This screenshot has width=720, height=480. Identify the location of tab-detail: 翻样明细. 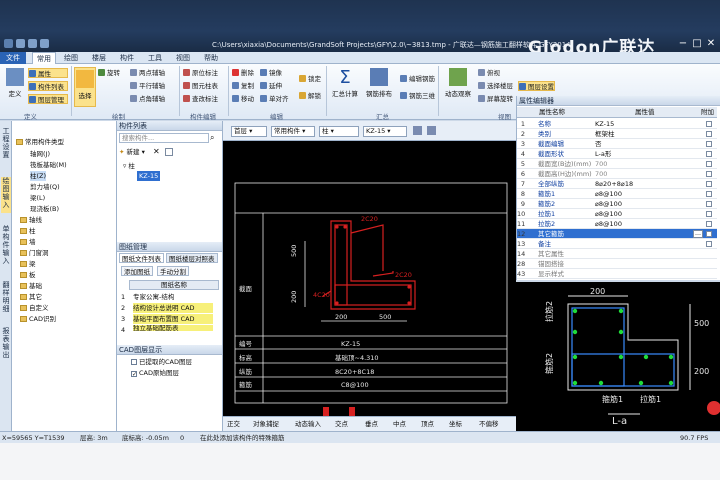
(6, 299).